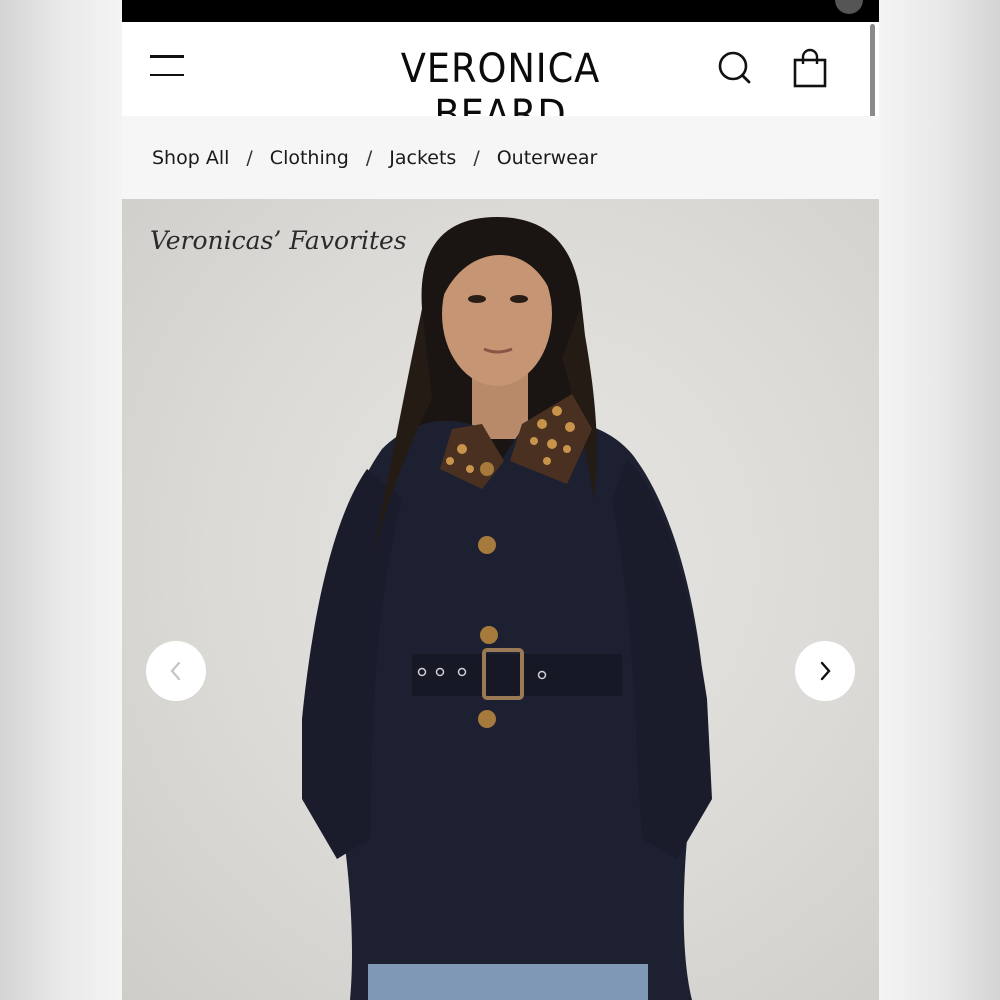 The image size is (1000, 1000). What do you see at coordinates (547, 158) in the screenshot?
I see `breadcrumb-outerwear: Outerwear` at bounding box center [547, 158].